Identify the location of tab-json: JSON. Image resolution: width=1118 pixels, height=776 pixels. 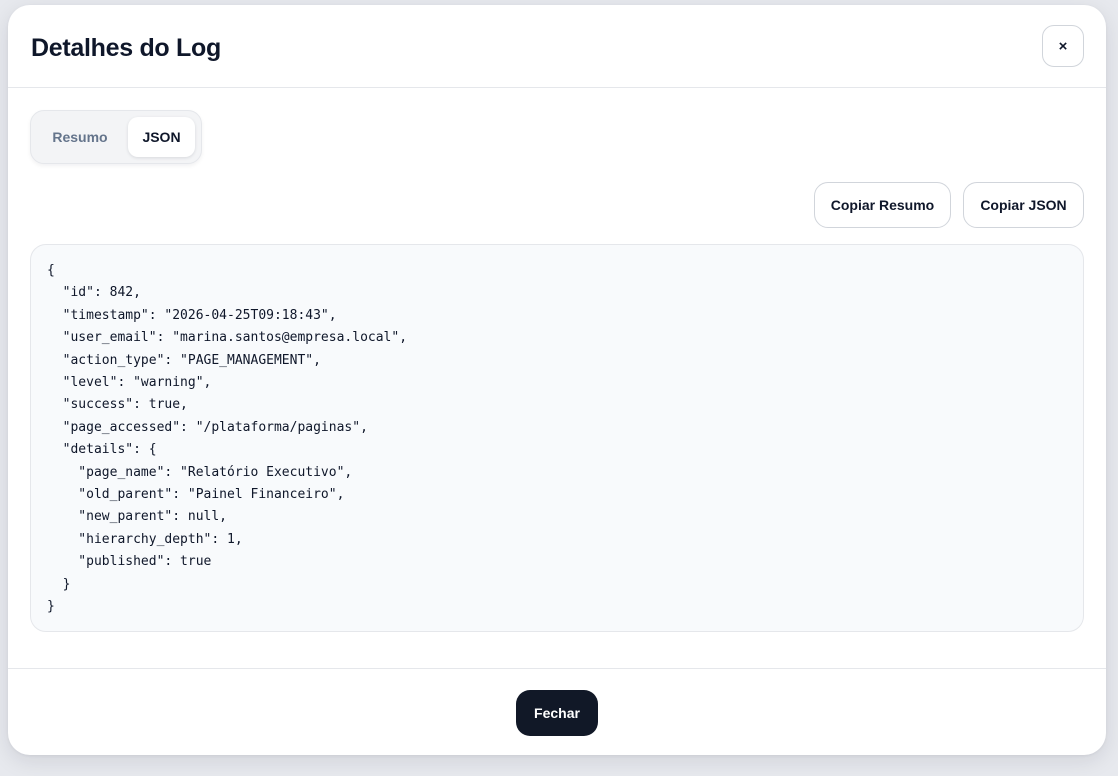
(161, 137).